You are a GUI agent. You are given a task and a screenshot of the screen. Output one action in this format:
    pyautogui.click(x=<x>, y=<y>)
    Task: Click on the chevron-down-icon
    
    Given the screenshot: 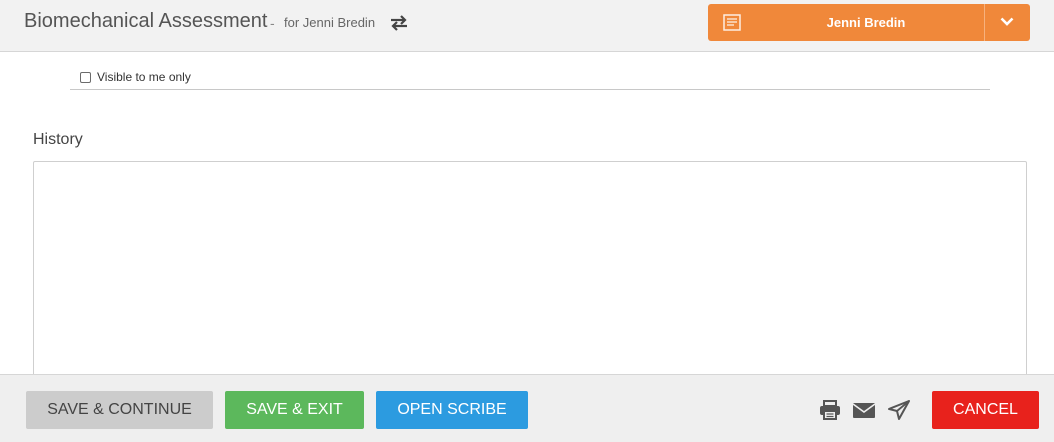 What is the action you would take?
    pyautogui.click(x=1007, y=21)
    